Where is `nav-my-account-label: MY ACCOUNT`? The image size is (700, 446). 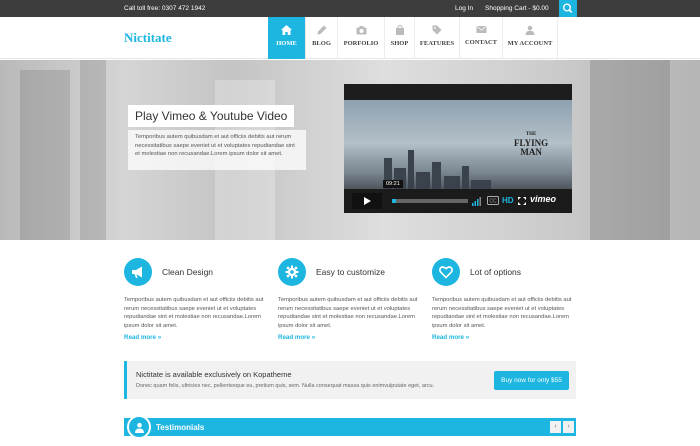 nav-my-account-label: MY ACCOUNT is located at coordinates (530, 43).